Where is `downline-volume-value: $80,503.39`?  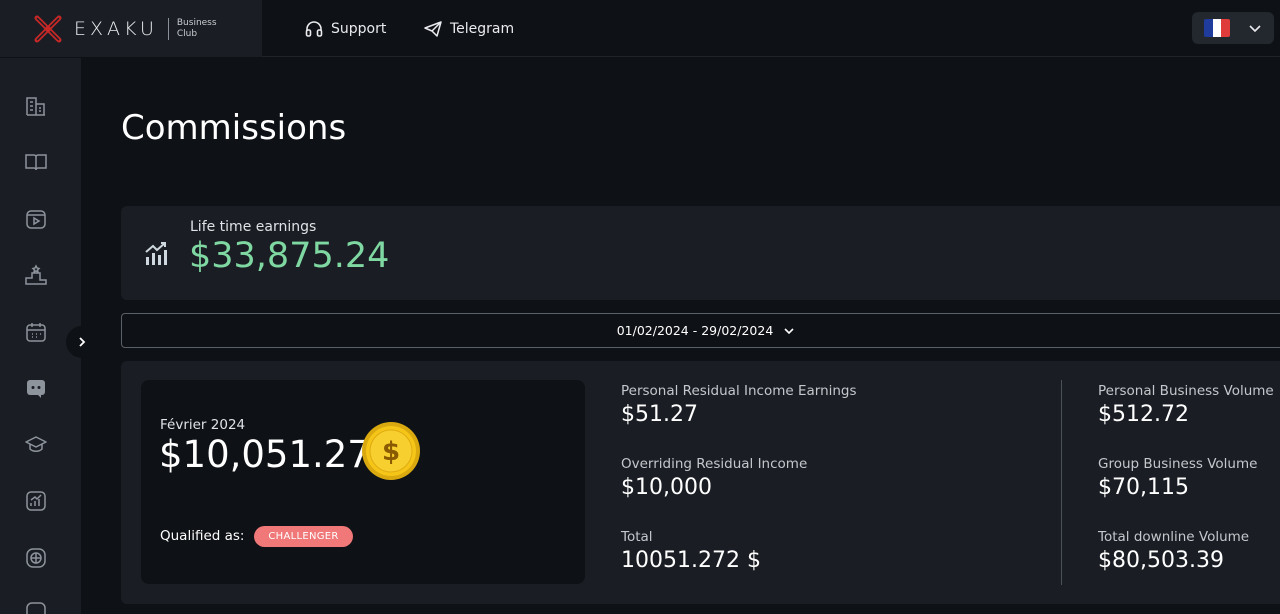
downline-volume-value: $80,503.39 is located at coordinates (1161, 560).